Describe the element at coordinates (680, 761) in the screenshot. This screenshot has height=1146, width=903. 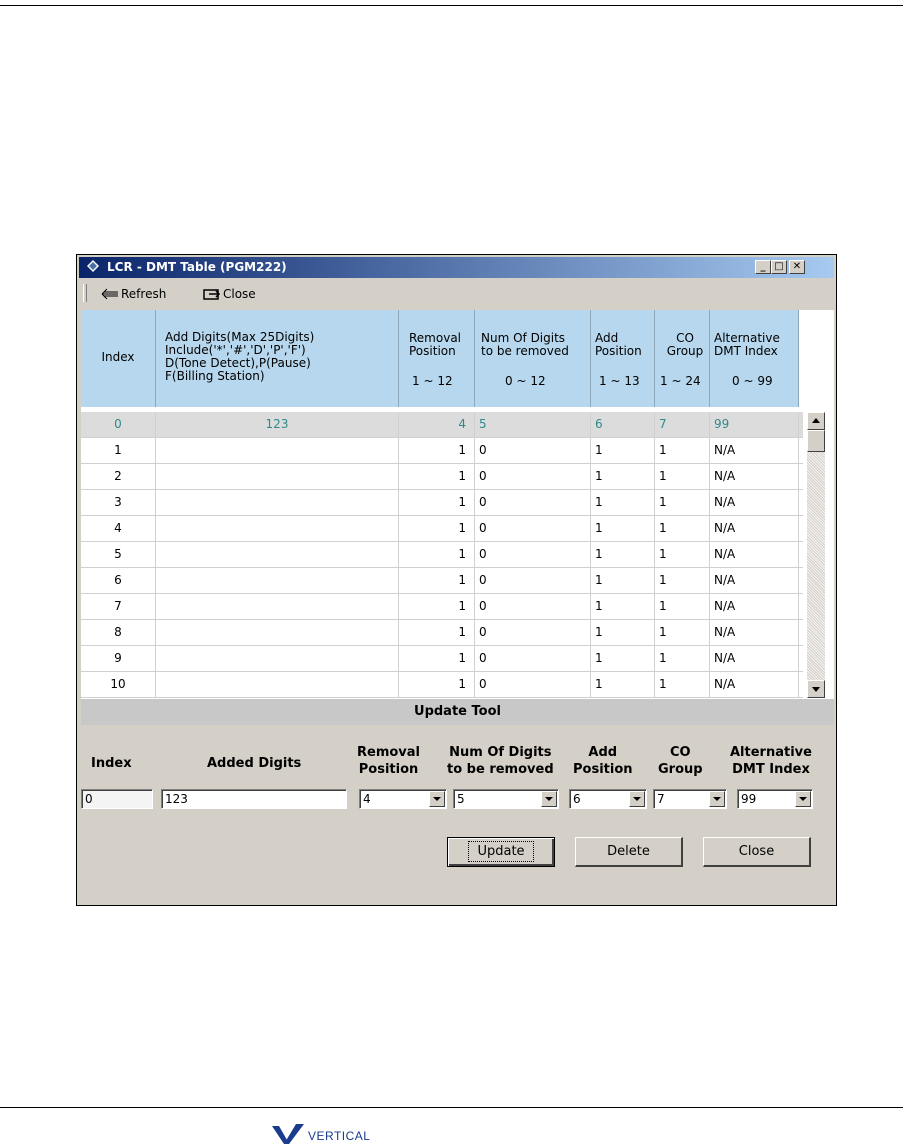
I see `label-co-group: CO Group` at that location.